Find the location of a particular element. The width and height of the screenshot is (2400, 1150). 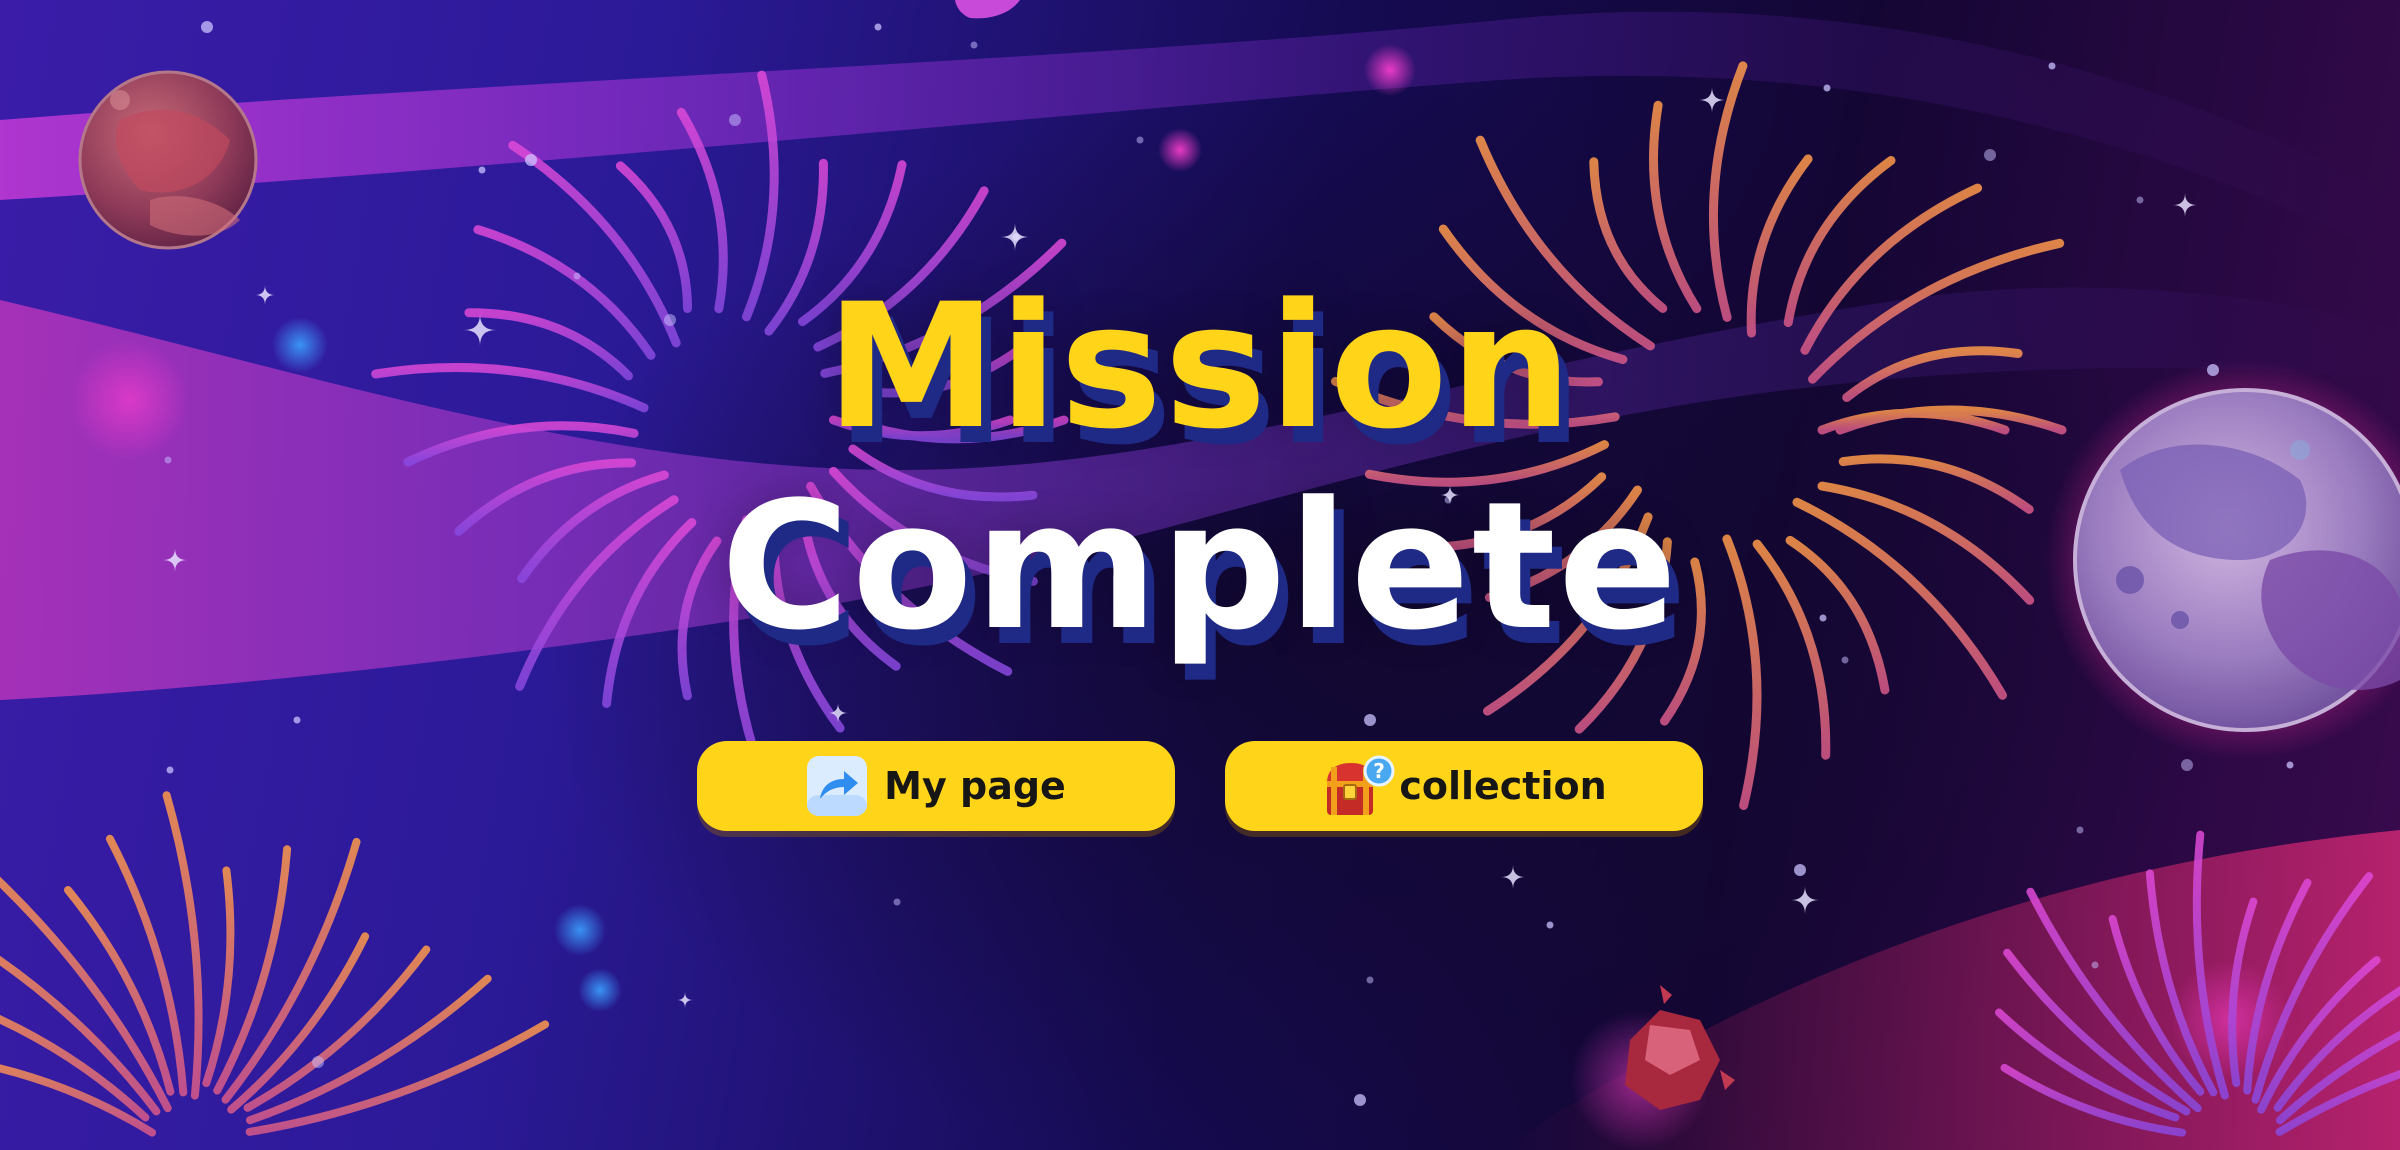

collection-button: ? collection is located at coordinates (1464, 786).